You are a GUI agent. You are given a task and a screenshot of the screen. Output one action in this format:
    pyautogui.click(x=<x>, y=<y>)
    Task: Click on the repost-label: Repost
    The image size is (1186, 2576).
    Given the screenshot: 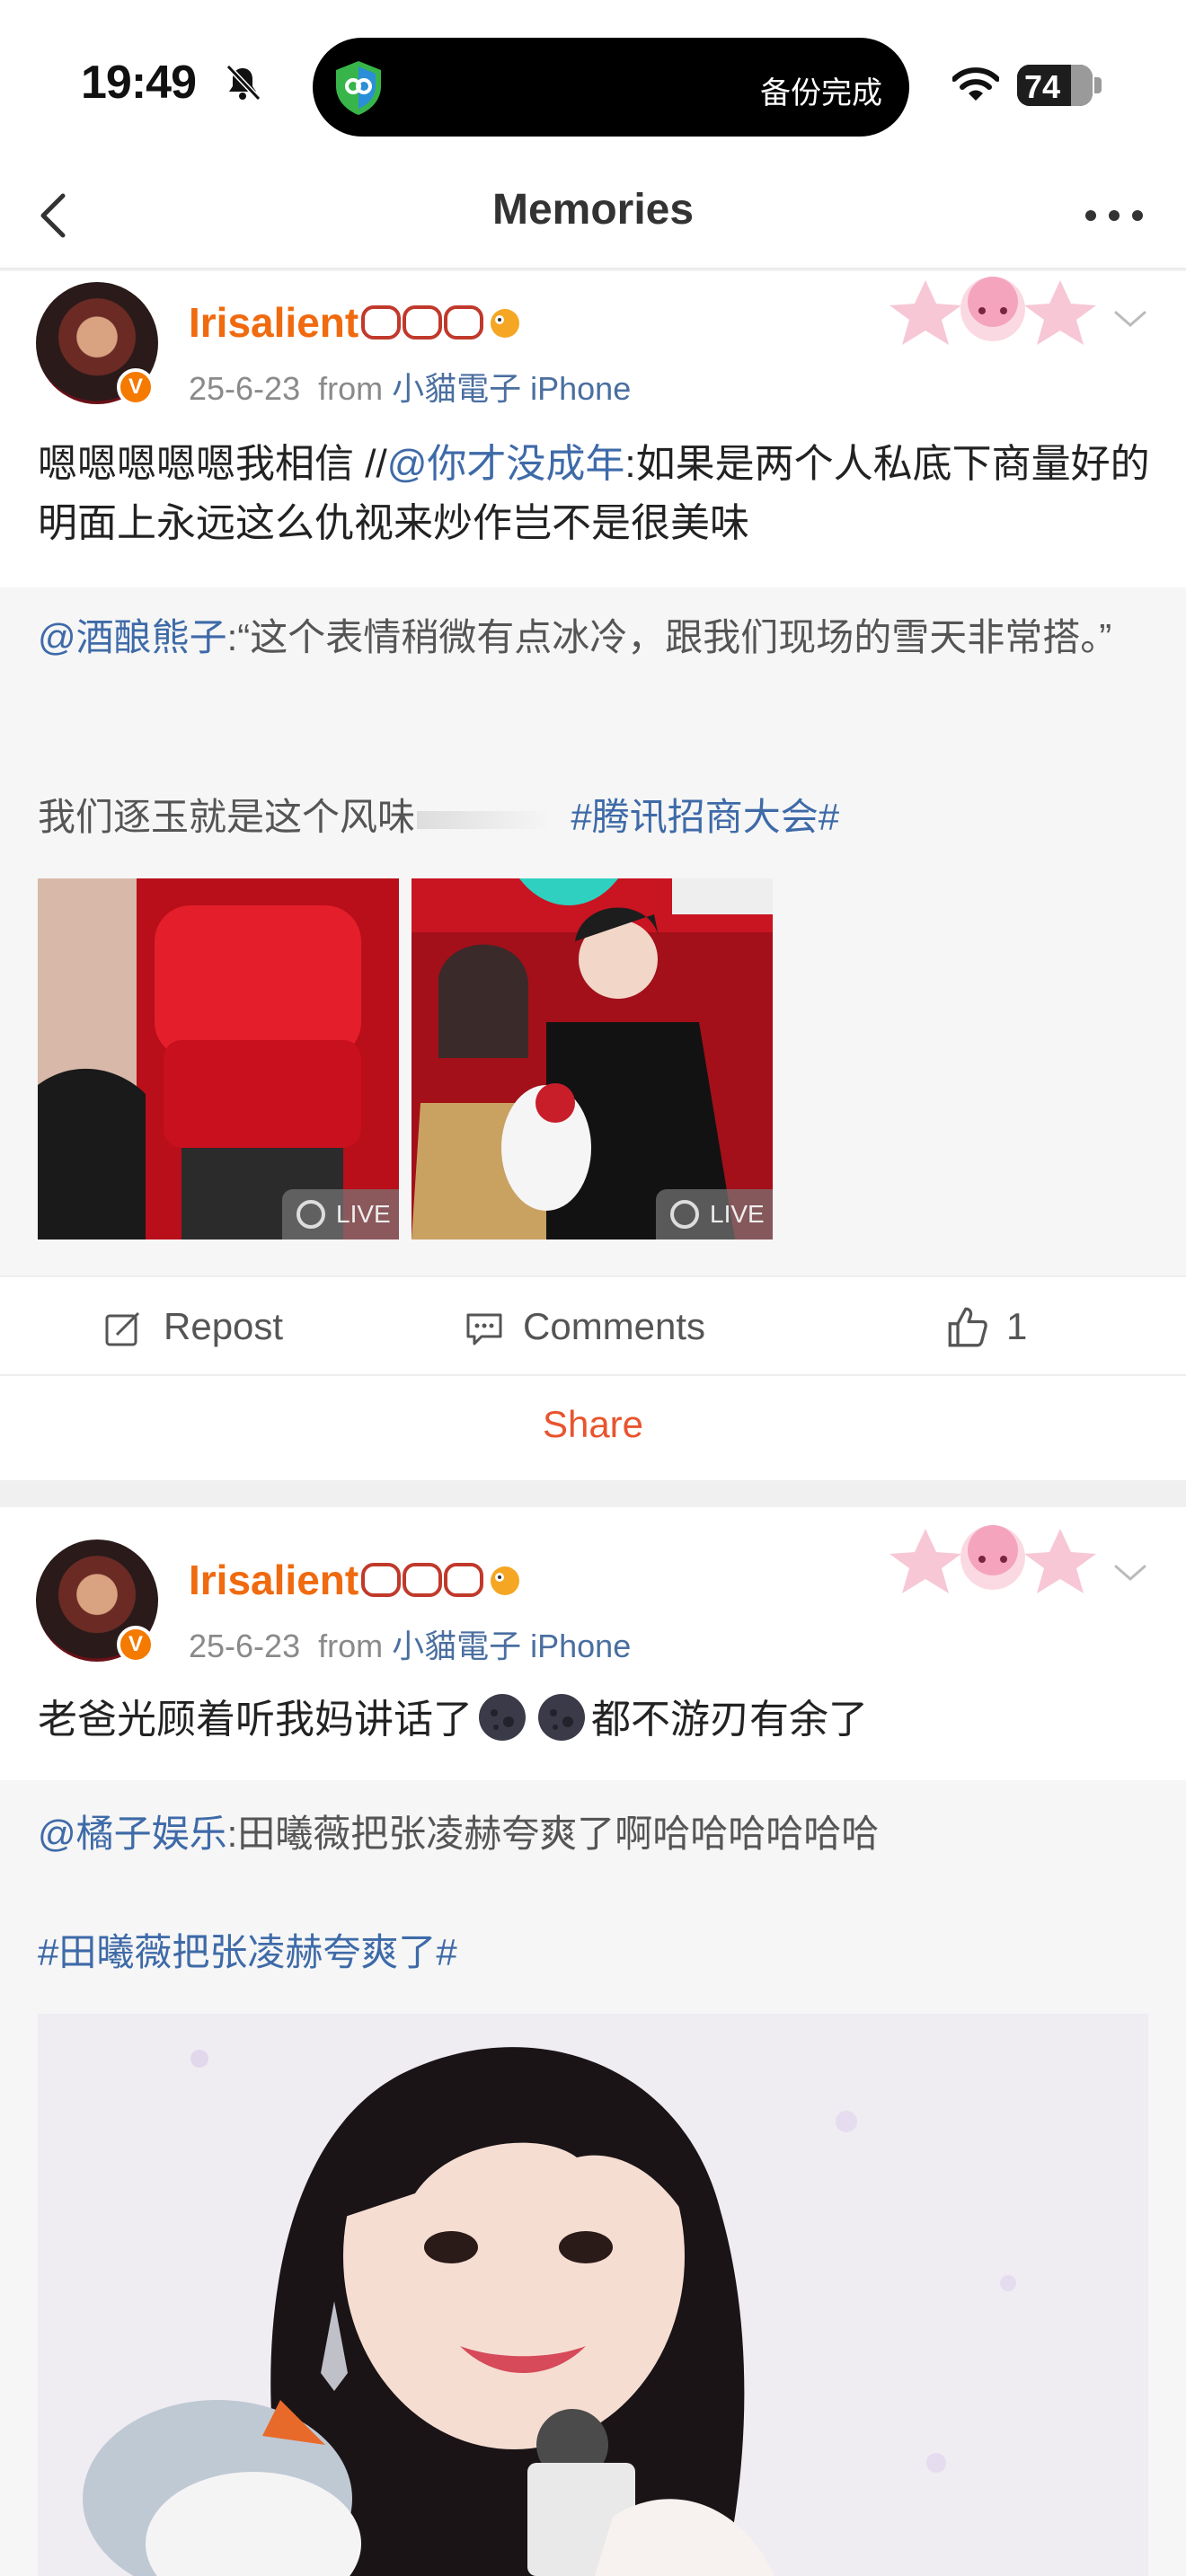 What is the action you would take?
    pyautogui.click(x=224, y=1326)
    